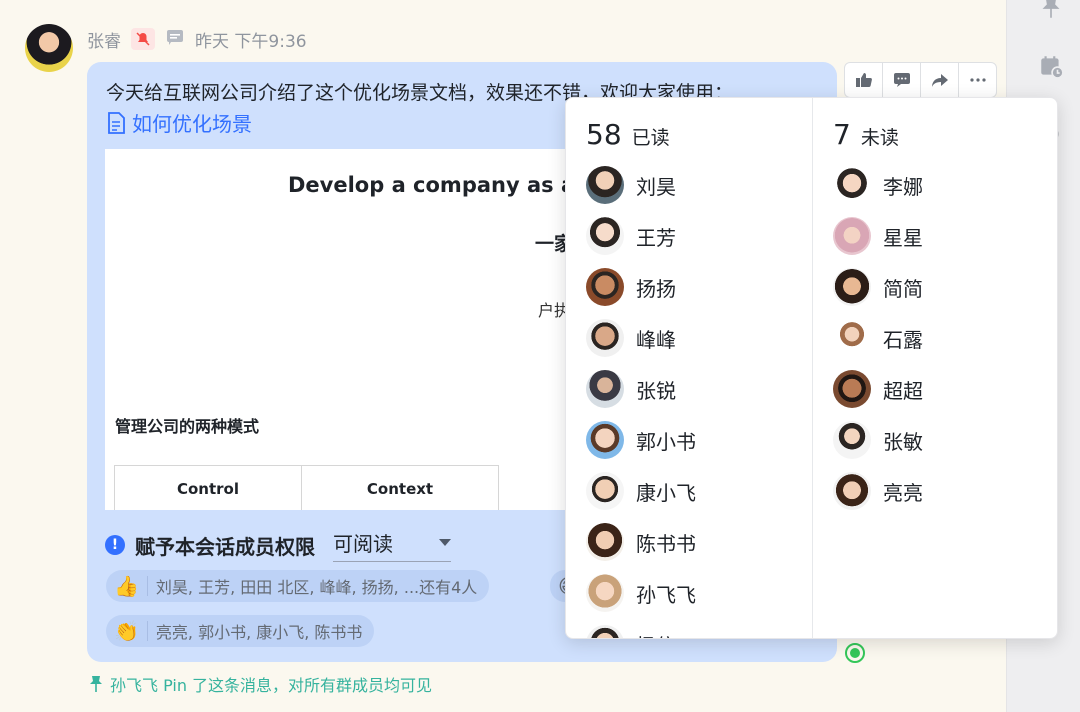 The height and width of the screenshot is (712, 1080). I want to click on reaction-users: 亮亮, 郭小书, 康小飞, 陈书书, so click(259, 631).